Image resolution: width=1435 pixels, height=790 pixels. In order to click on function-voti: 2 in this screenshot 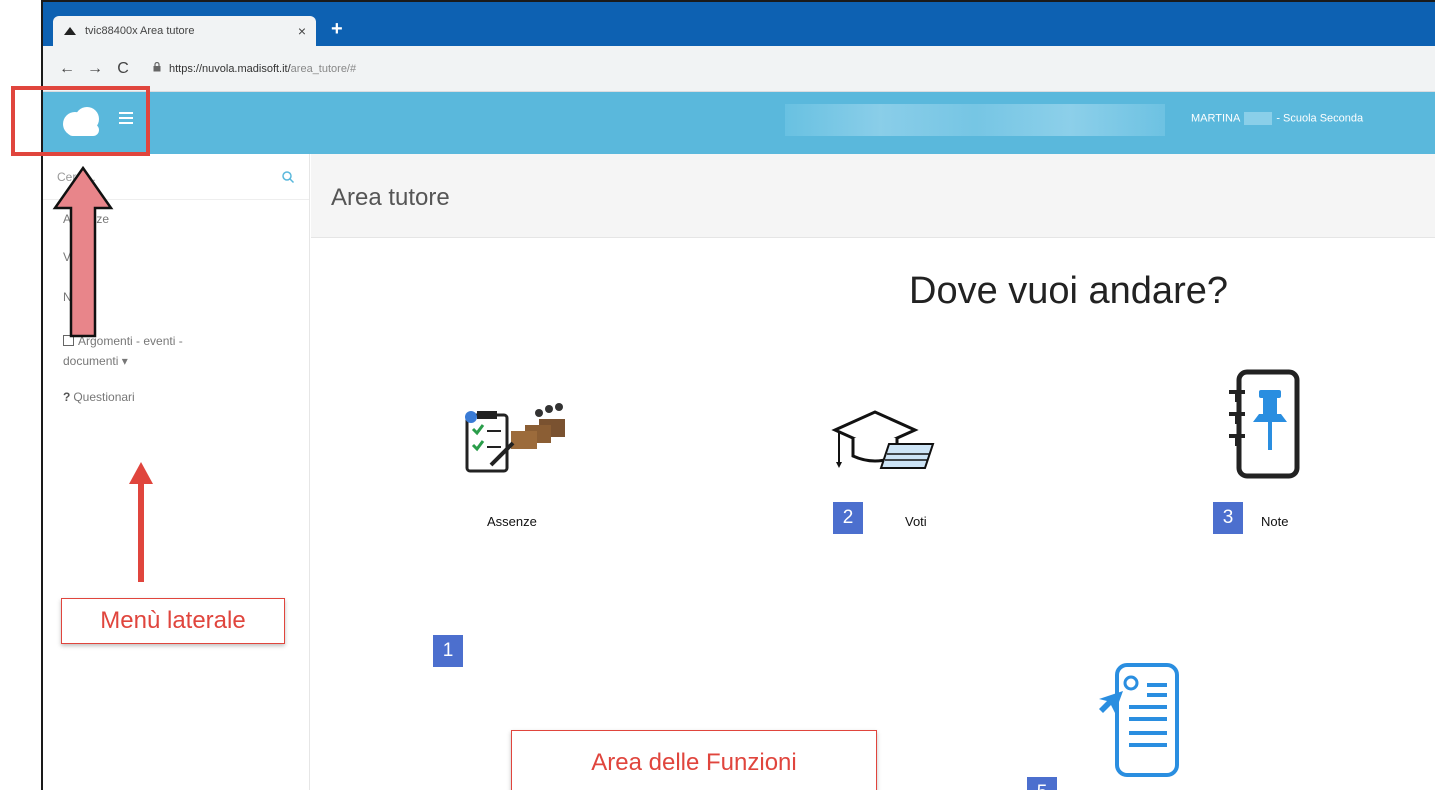, I will do `click(891, 479)`.